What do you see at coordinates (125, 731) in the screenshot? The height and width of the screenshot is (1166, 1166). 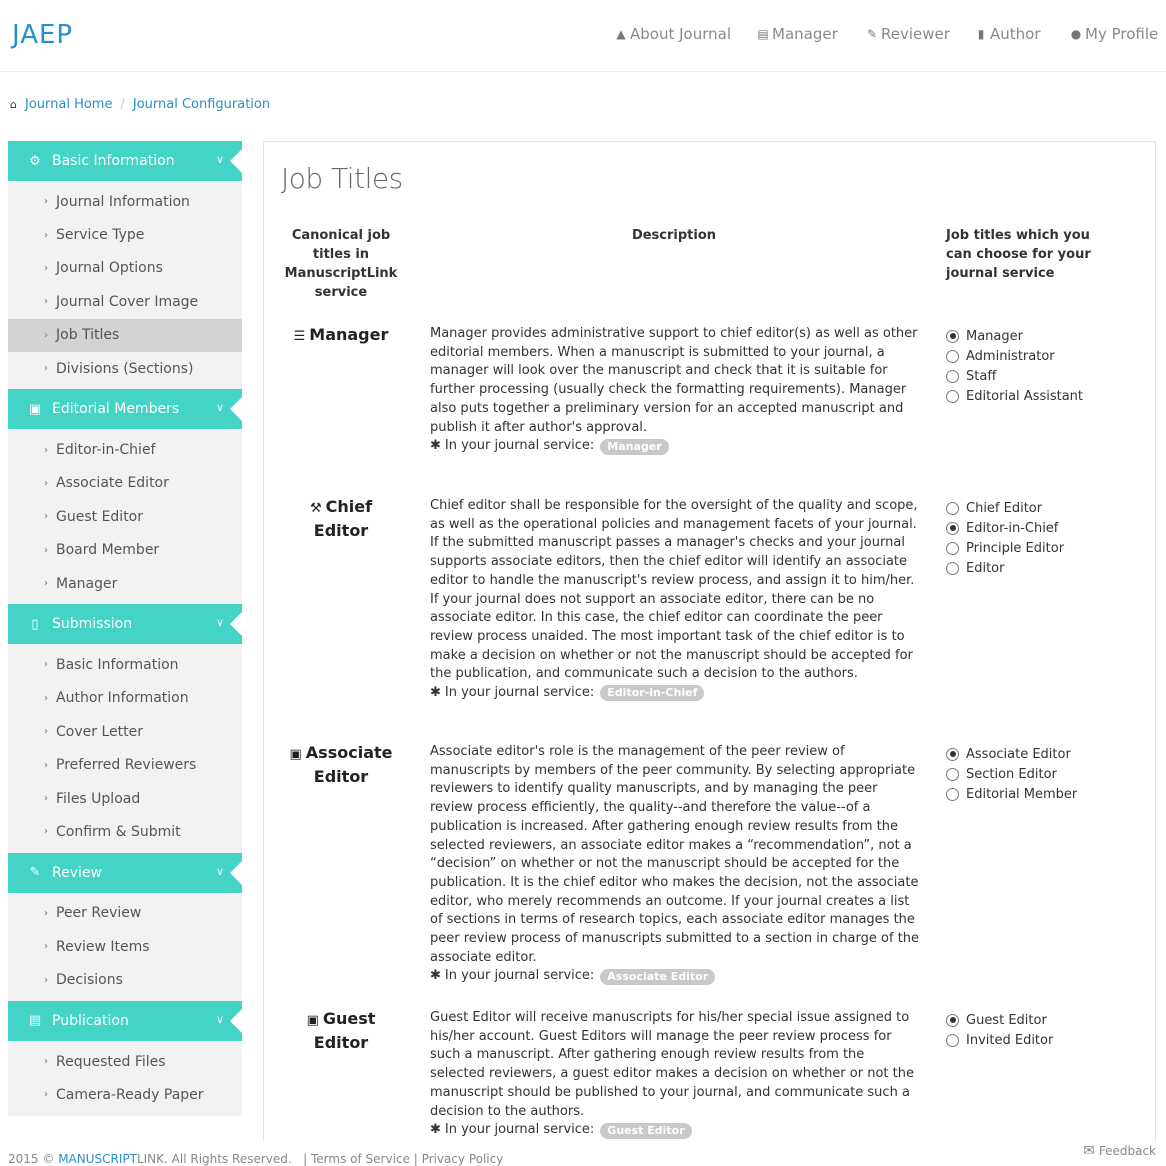 I see `sidebar-item-cover-letter: › Cover Letter` at bounding box center [125, 731].